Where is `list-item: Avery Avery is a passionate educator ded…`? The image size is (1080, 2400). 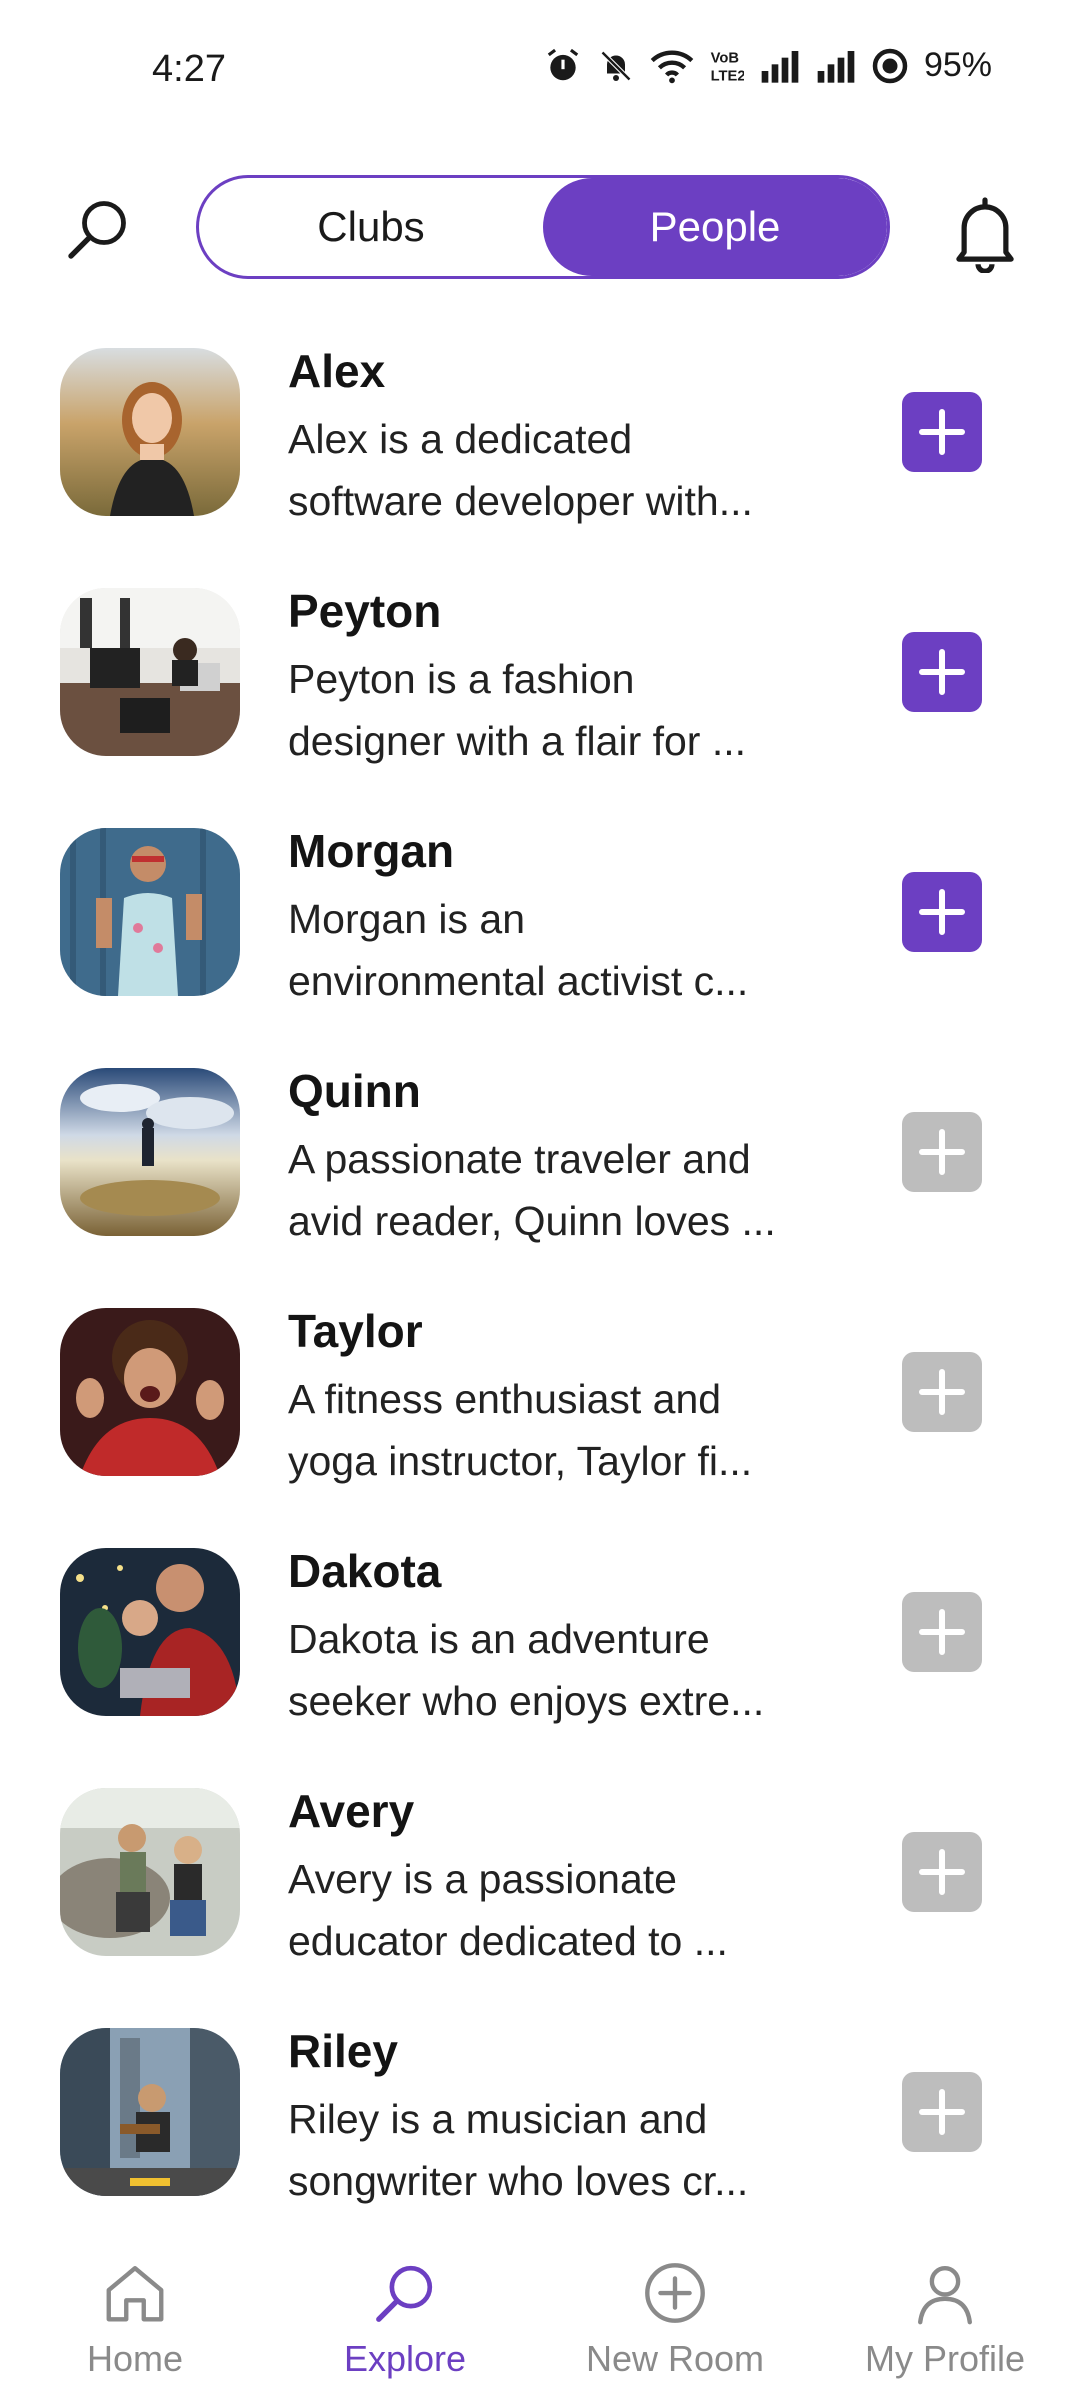 list-item: Avery Avery is a passionate educator ded… is located at coordinates (540, 1872).